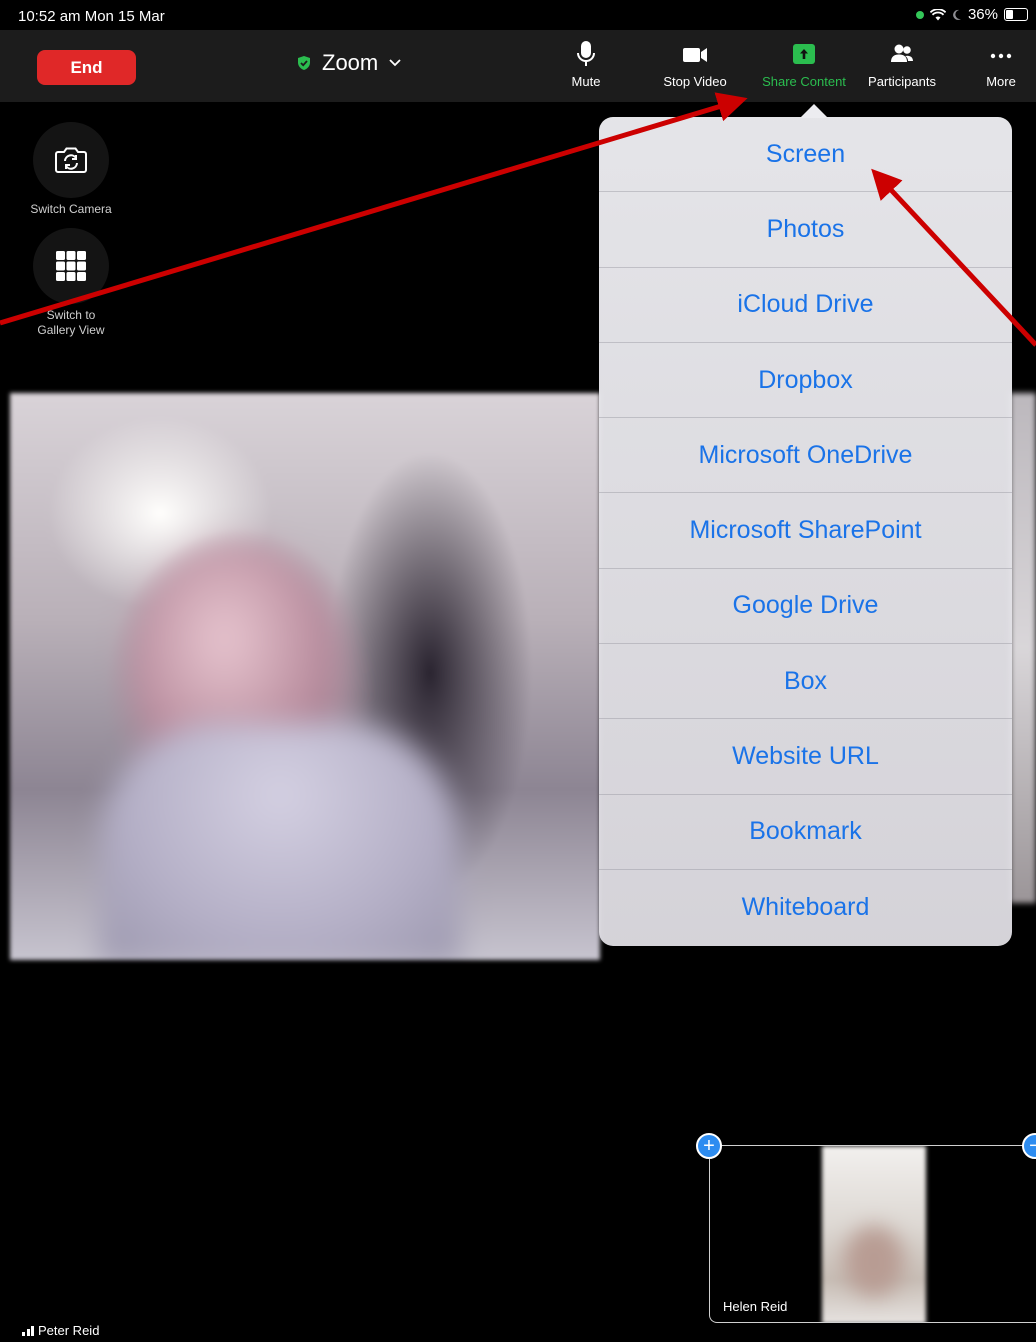 This screenshot has width=1036, height=1342. What do you see at coordinates (982, 14) in the screenshot?
I see `battery-percent: 36%` at bounding box center [982, 14].